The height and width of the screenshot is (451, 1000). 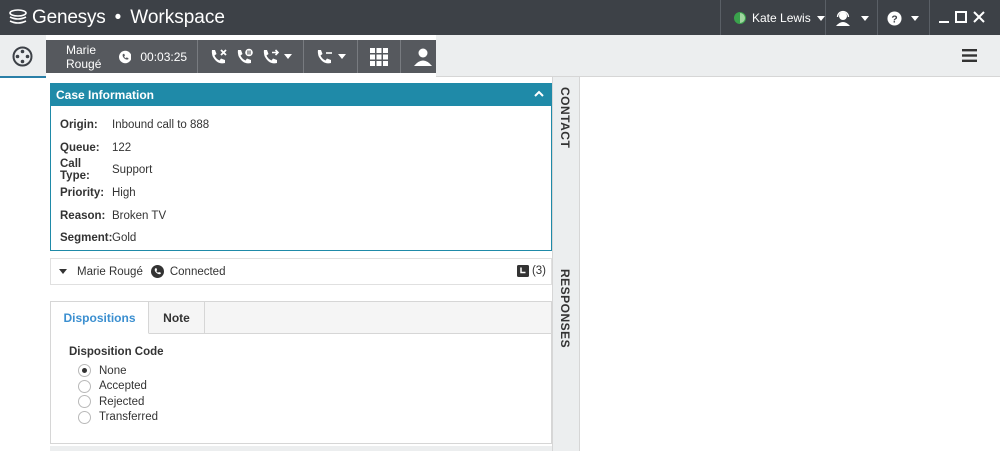 I want to click on close-icon, so click(x=979, y=17).